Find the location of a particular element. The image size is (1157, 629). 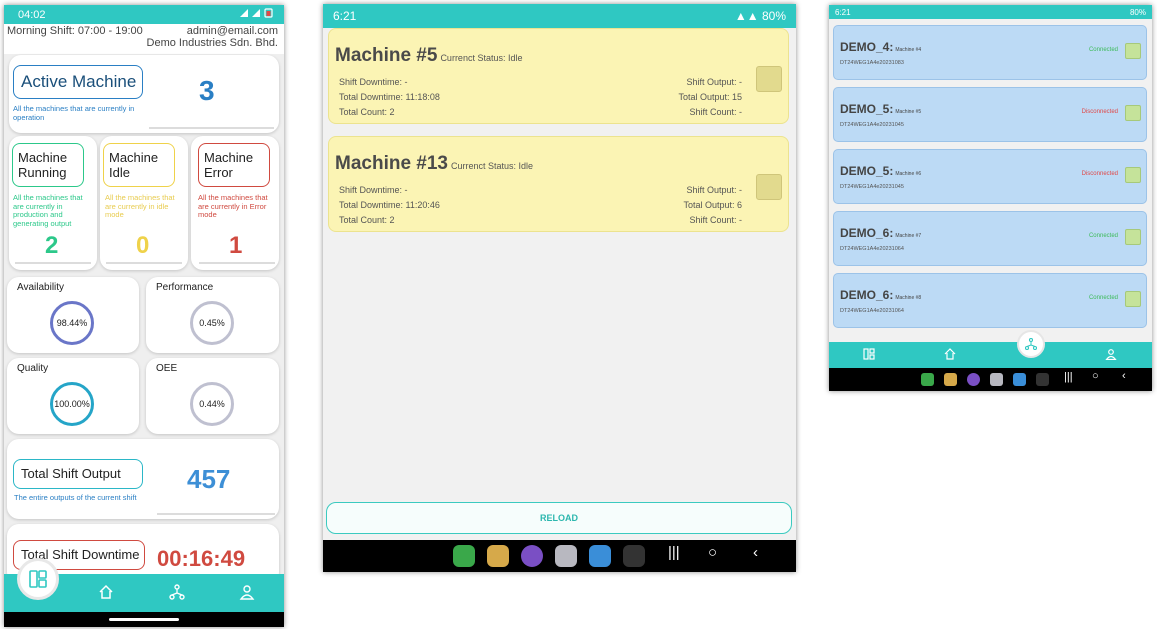

machine-status: Currenct Status: Idle is located at coordinates (492, 166).